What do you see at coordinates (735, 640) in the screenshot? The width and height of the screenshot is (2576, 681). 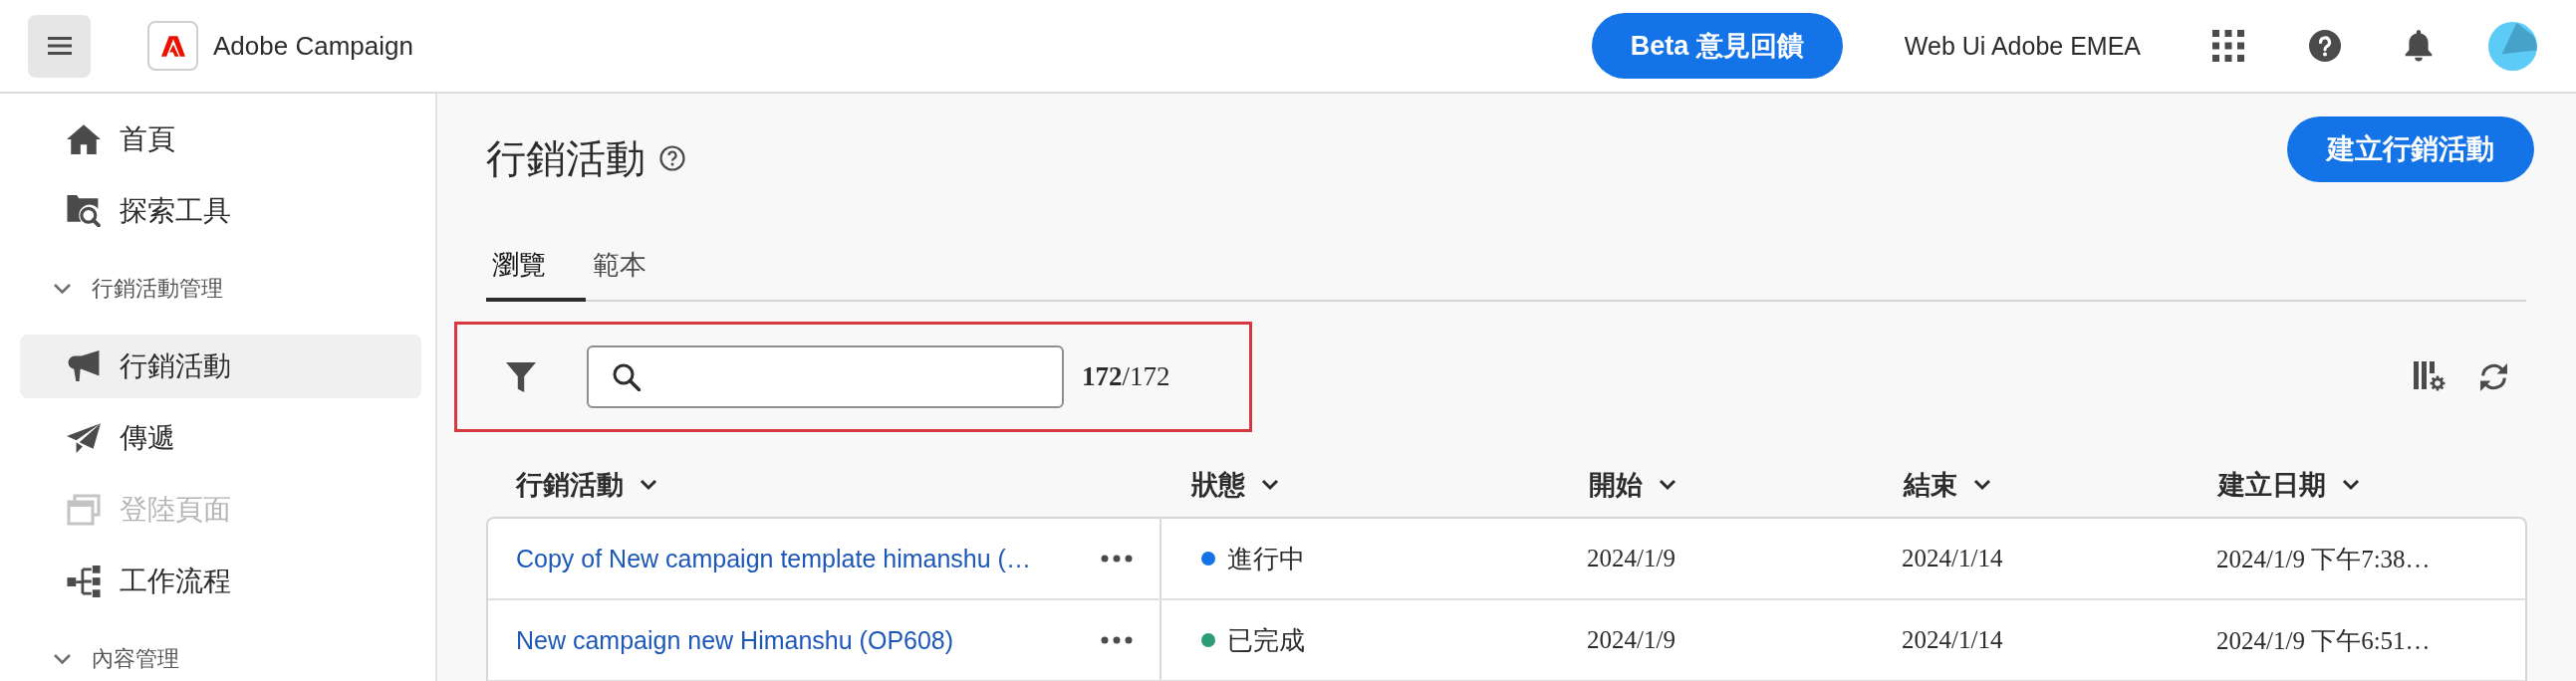 I see `campaign-link: New campaign new Himanshu (OP608)` at bounding box center [735, 640].